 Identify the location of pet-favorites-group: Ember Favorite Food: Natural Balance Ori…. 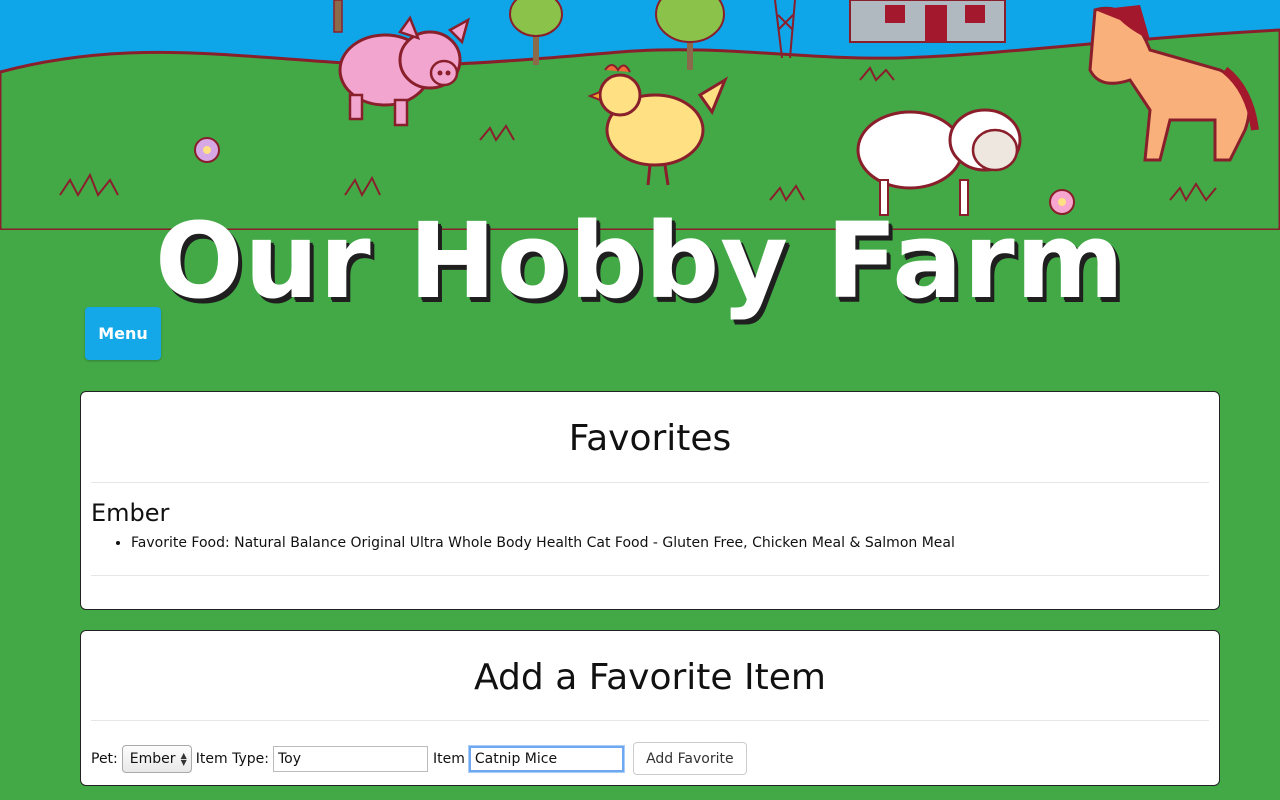
(650, 526).